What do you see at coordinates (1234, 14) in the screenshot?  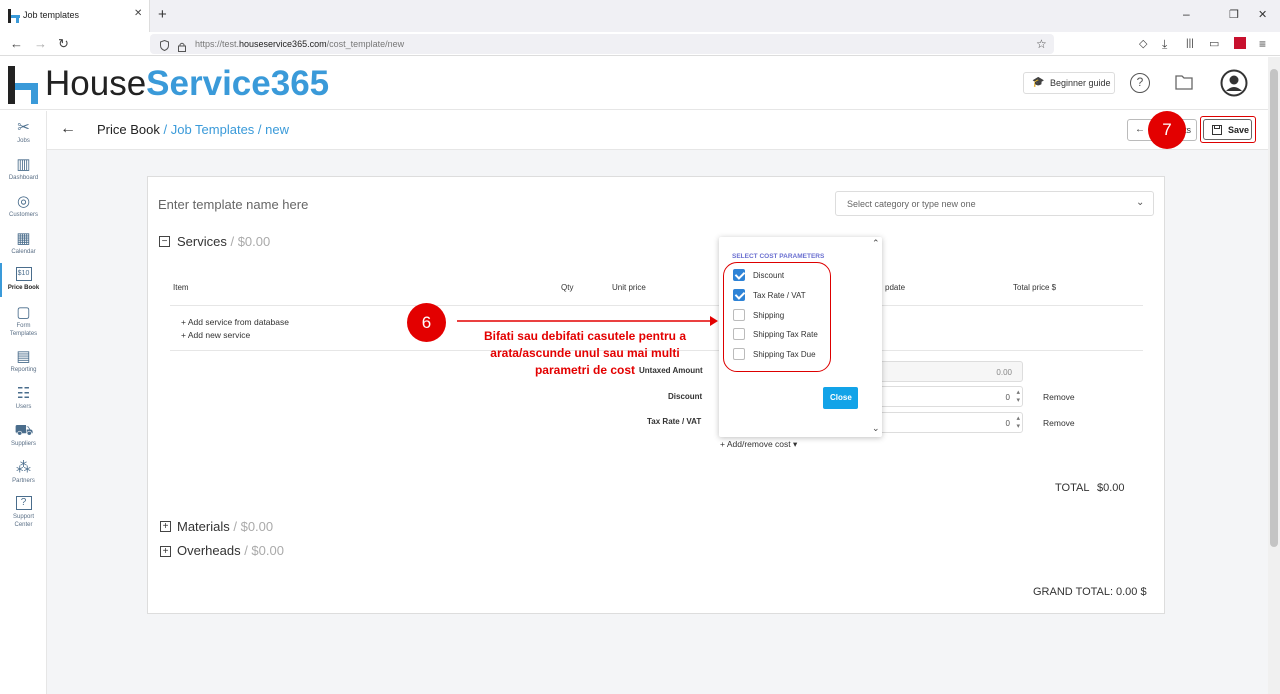 I see `restore-button: ❐` at bounding box center [1234, 14].